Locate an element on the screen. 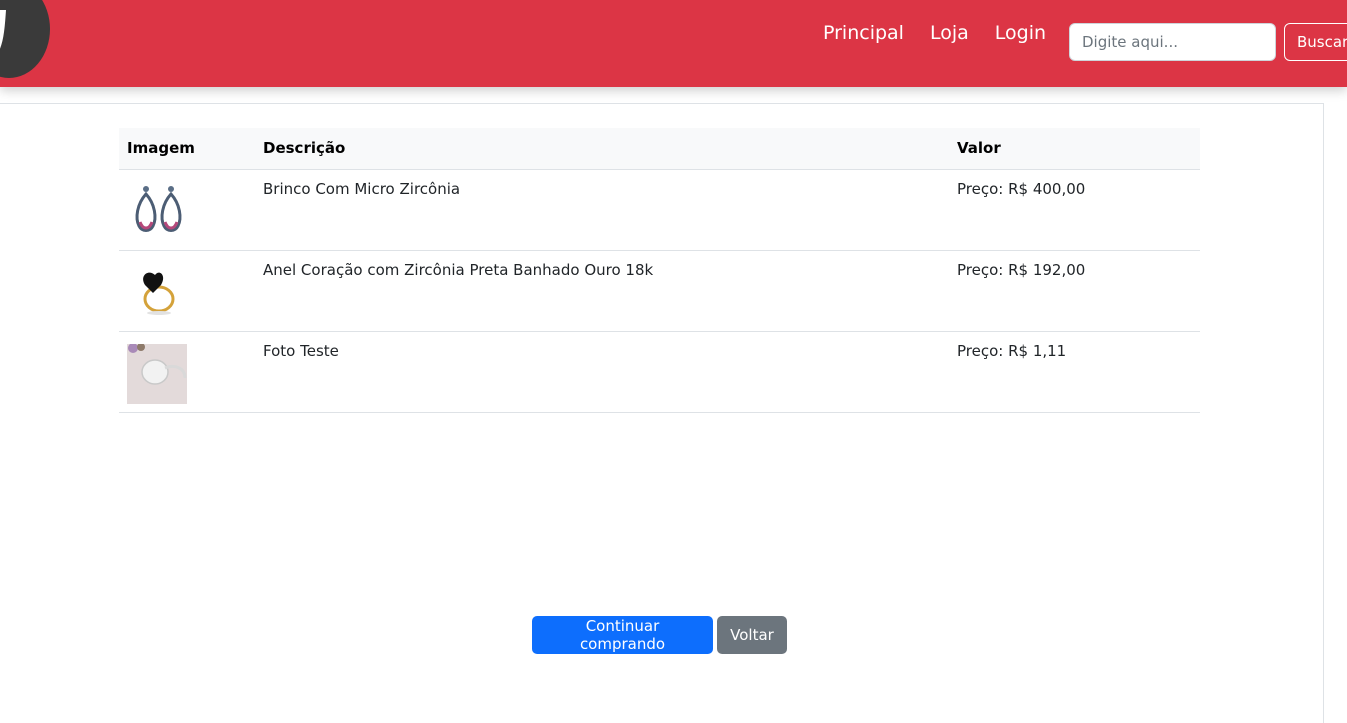 This screenshot has width=1347, height=723. nav-link-loja: Loja is located at coordinates (949, 33).